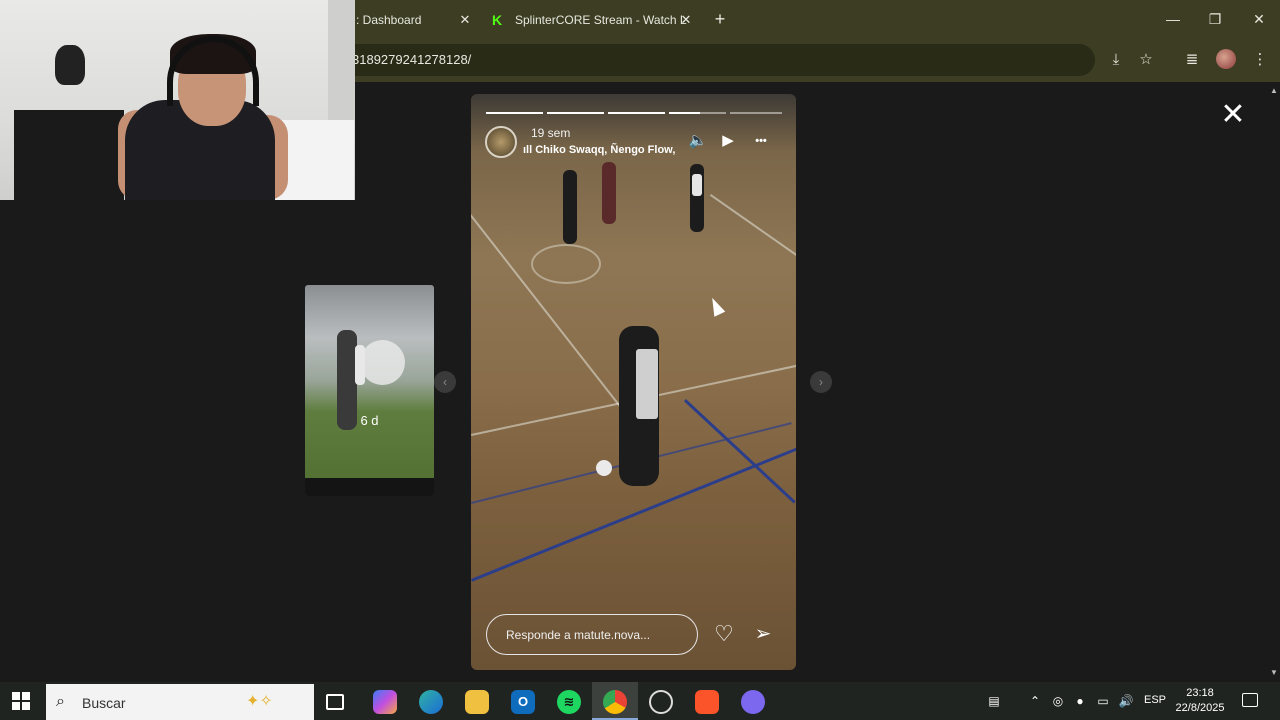  What do you see at coordinates (1173, 19) in the screenshot?
I see `minimize-button: —` at bounding box center [1173, 19].